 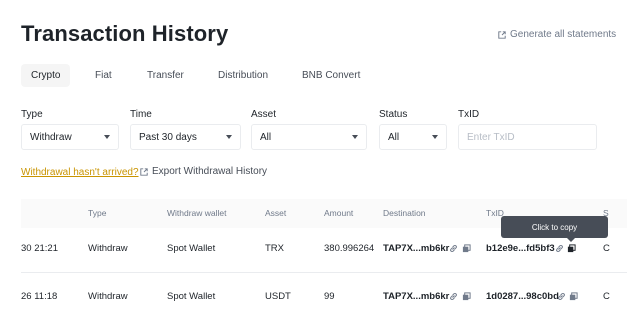 What do you see at coordinates (51, 137) in the screenshot?
I see `type-select-value: Withdraw` at bounding box center [51, 137].